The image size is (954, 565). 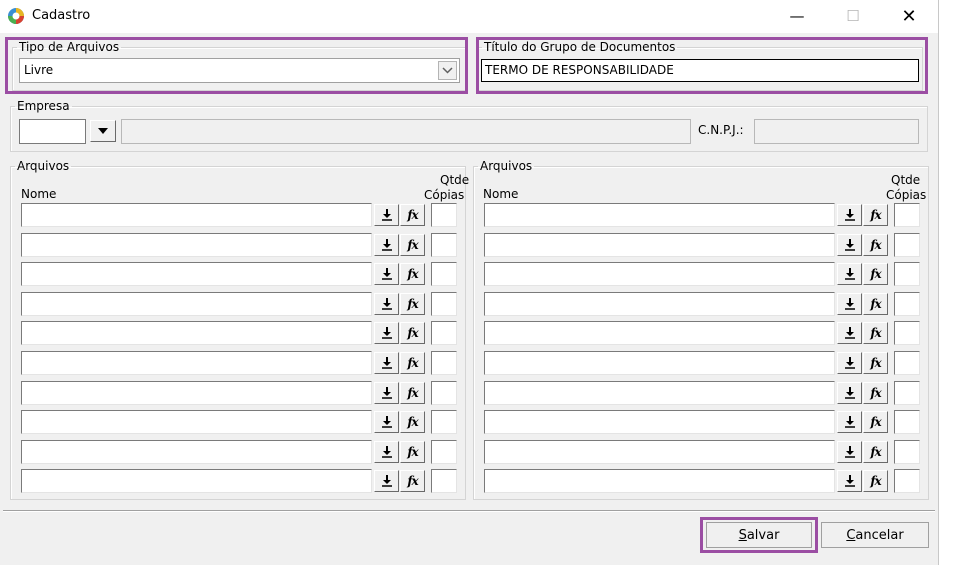 I want to click on empresa-dropdown-button, so click(x=103, y=131).